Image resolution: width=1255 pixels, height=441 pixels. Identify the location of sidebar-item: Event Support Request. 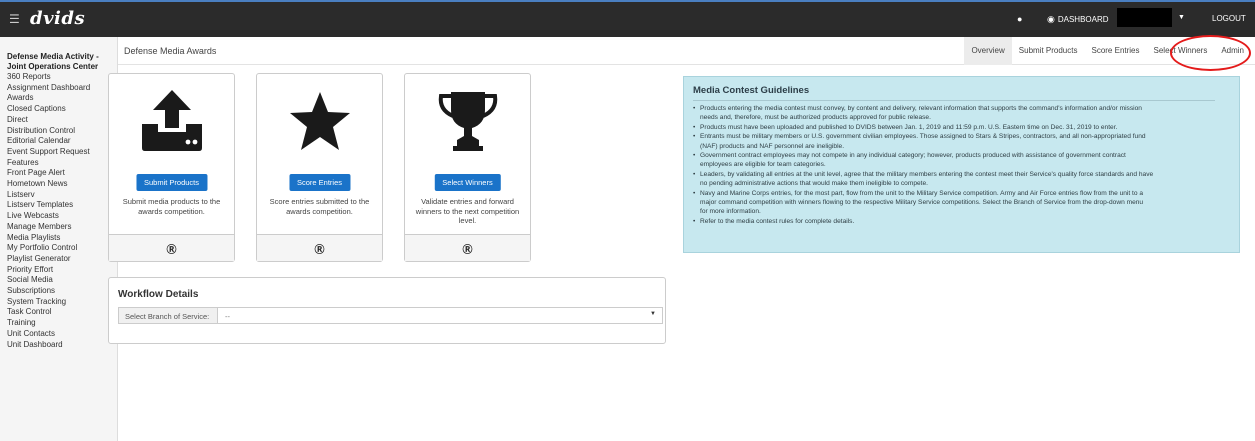
(62, 152).